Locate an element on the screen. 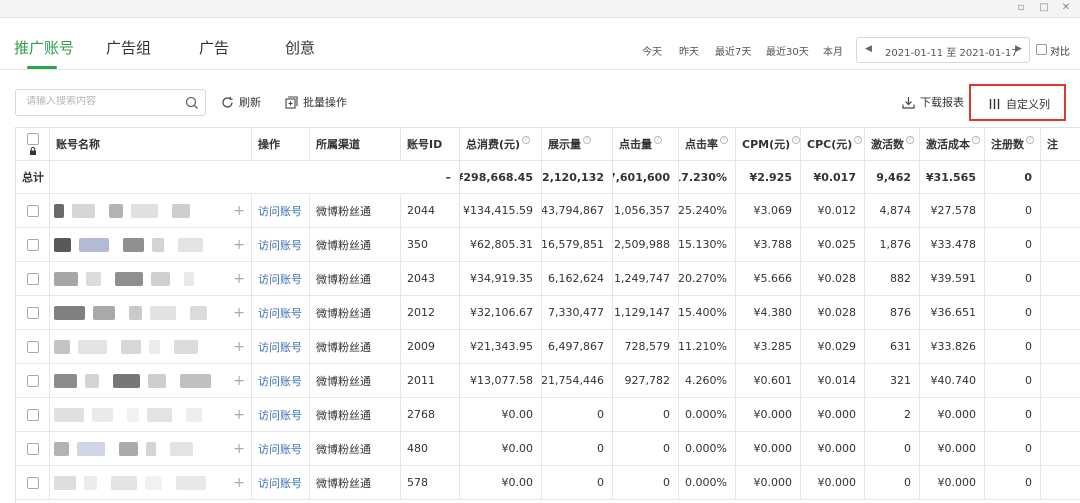  account-id-cell: 2043 is located at coordinates (430, 278).